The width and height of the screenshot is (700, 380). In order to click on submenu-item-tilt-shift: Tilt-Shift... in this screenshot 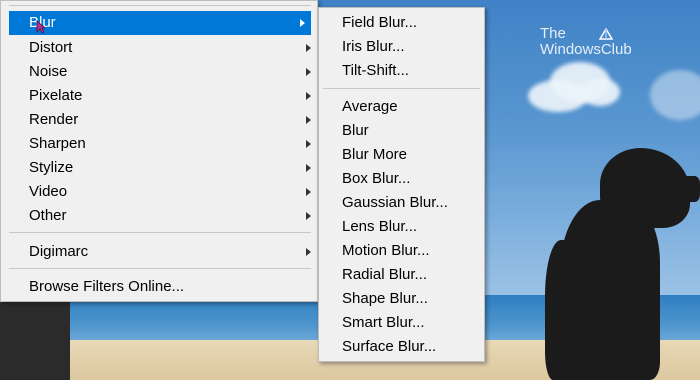, I will do `click(401, 71)`.